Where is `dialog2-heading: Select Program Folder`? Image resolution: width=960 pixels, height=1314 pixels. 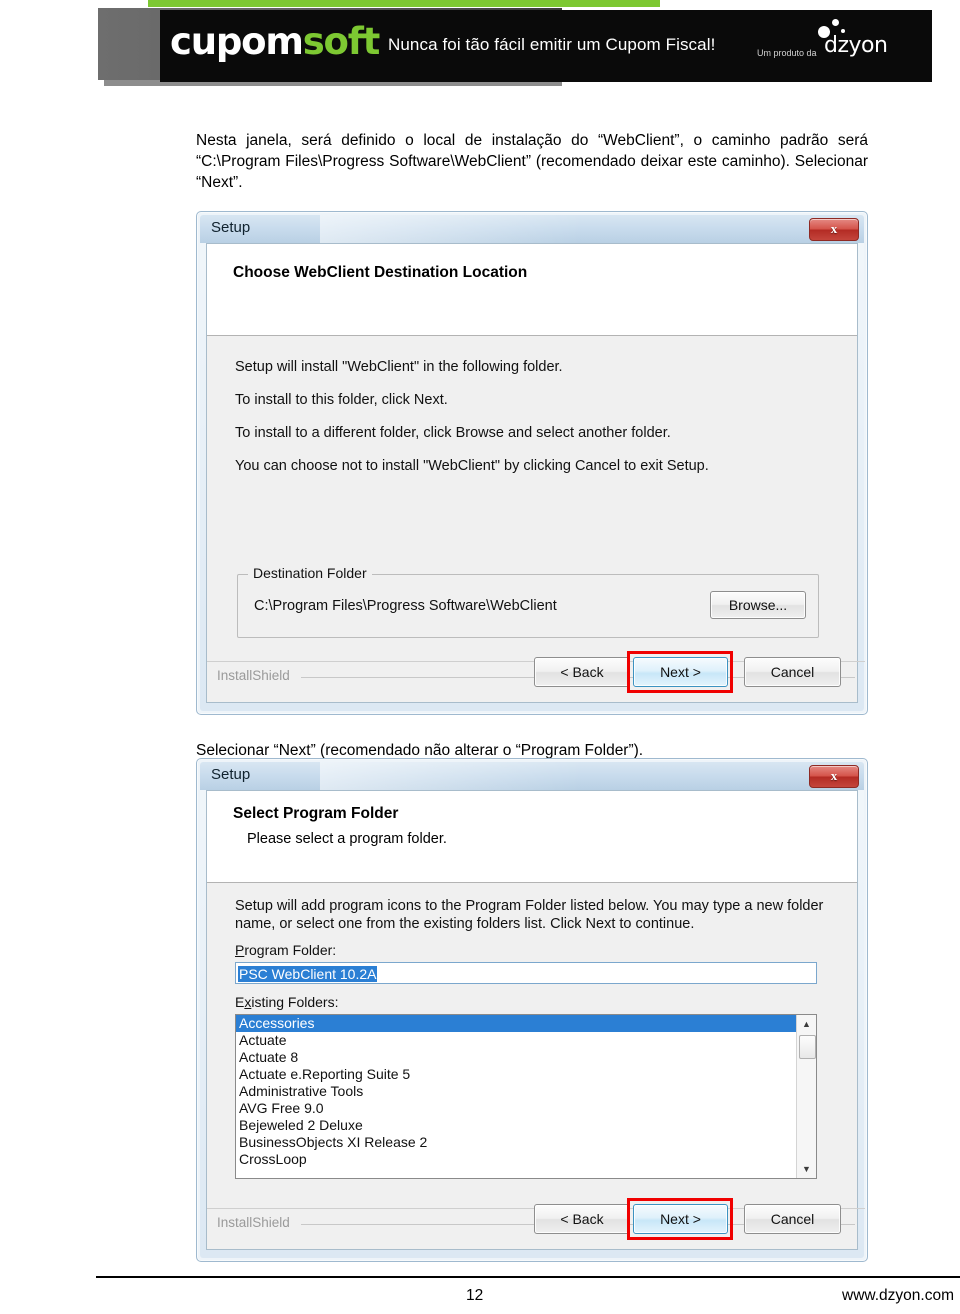 dialog2-heading: Select Program Folder is located at coordinates (316, 813).